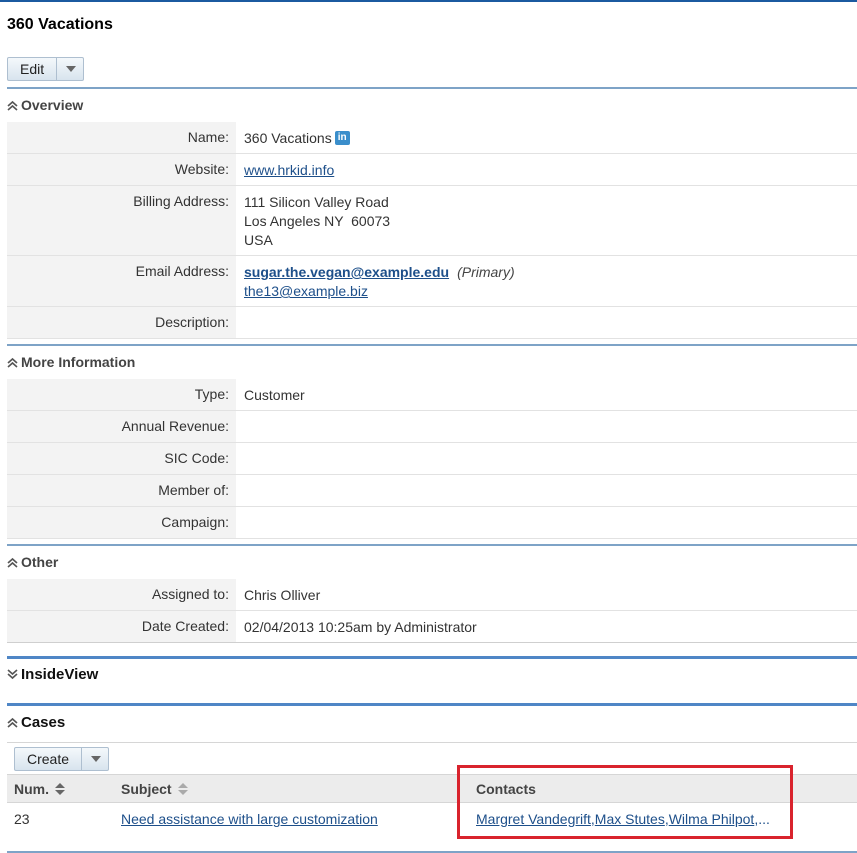  What do you see at coordinates (432, 88) in the screenshot?
I see `overview-divider` at bounding box center [432, 88].